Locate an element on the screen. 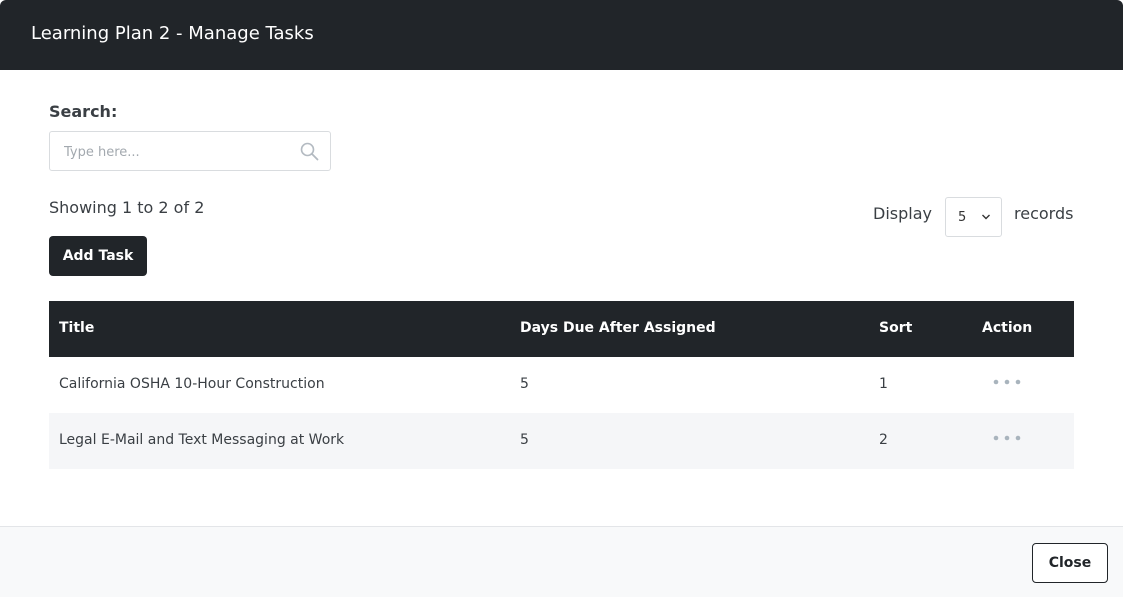  results-summary: Showing 1 to 2 of 2 is located at coordinates (127, 207).